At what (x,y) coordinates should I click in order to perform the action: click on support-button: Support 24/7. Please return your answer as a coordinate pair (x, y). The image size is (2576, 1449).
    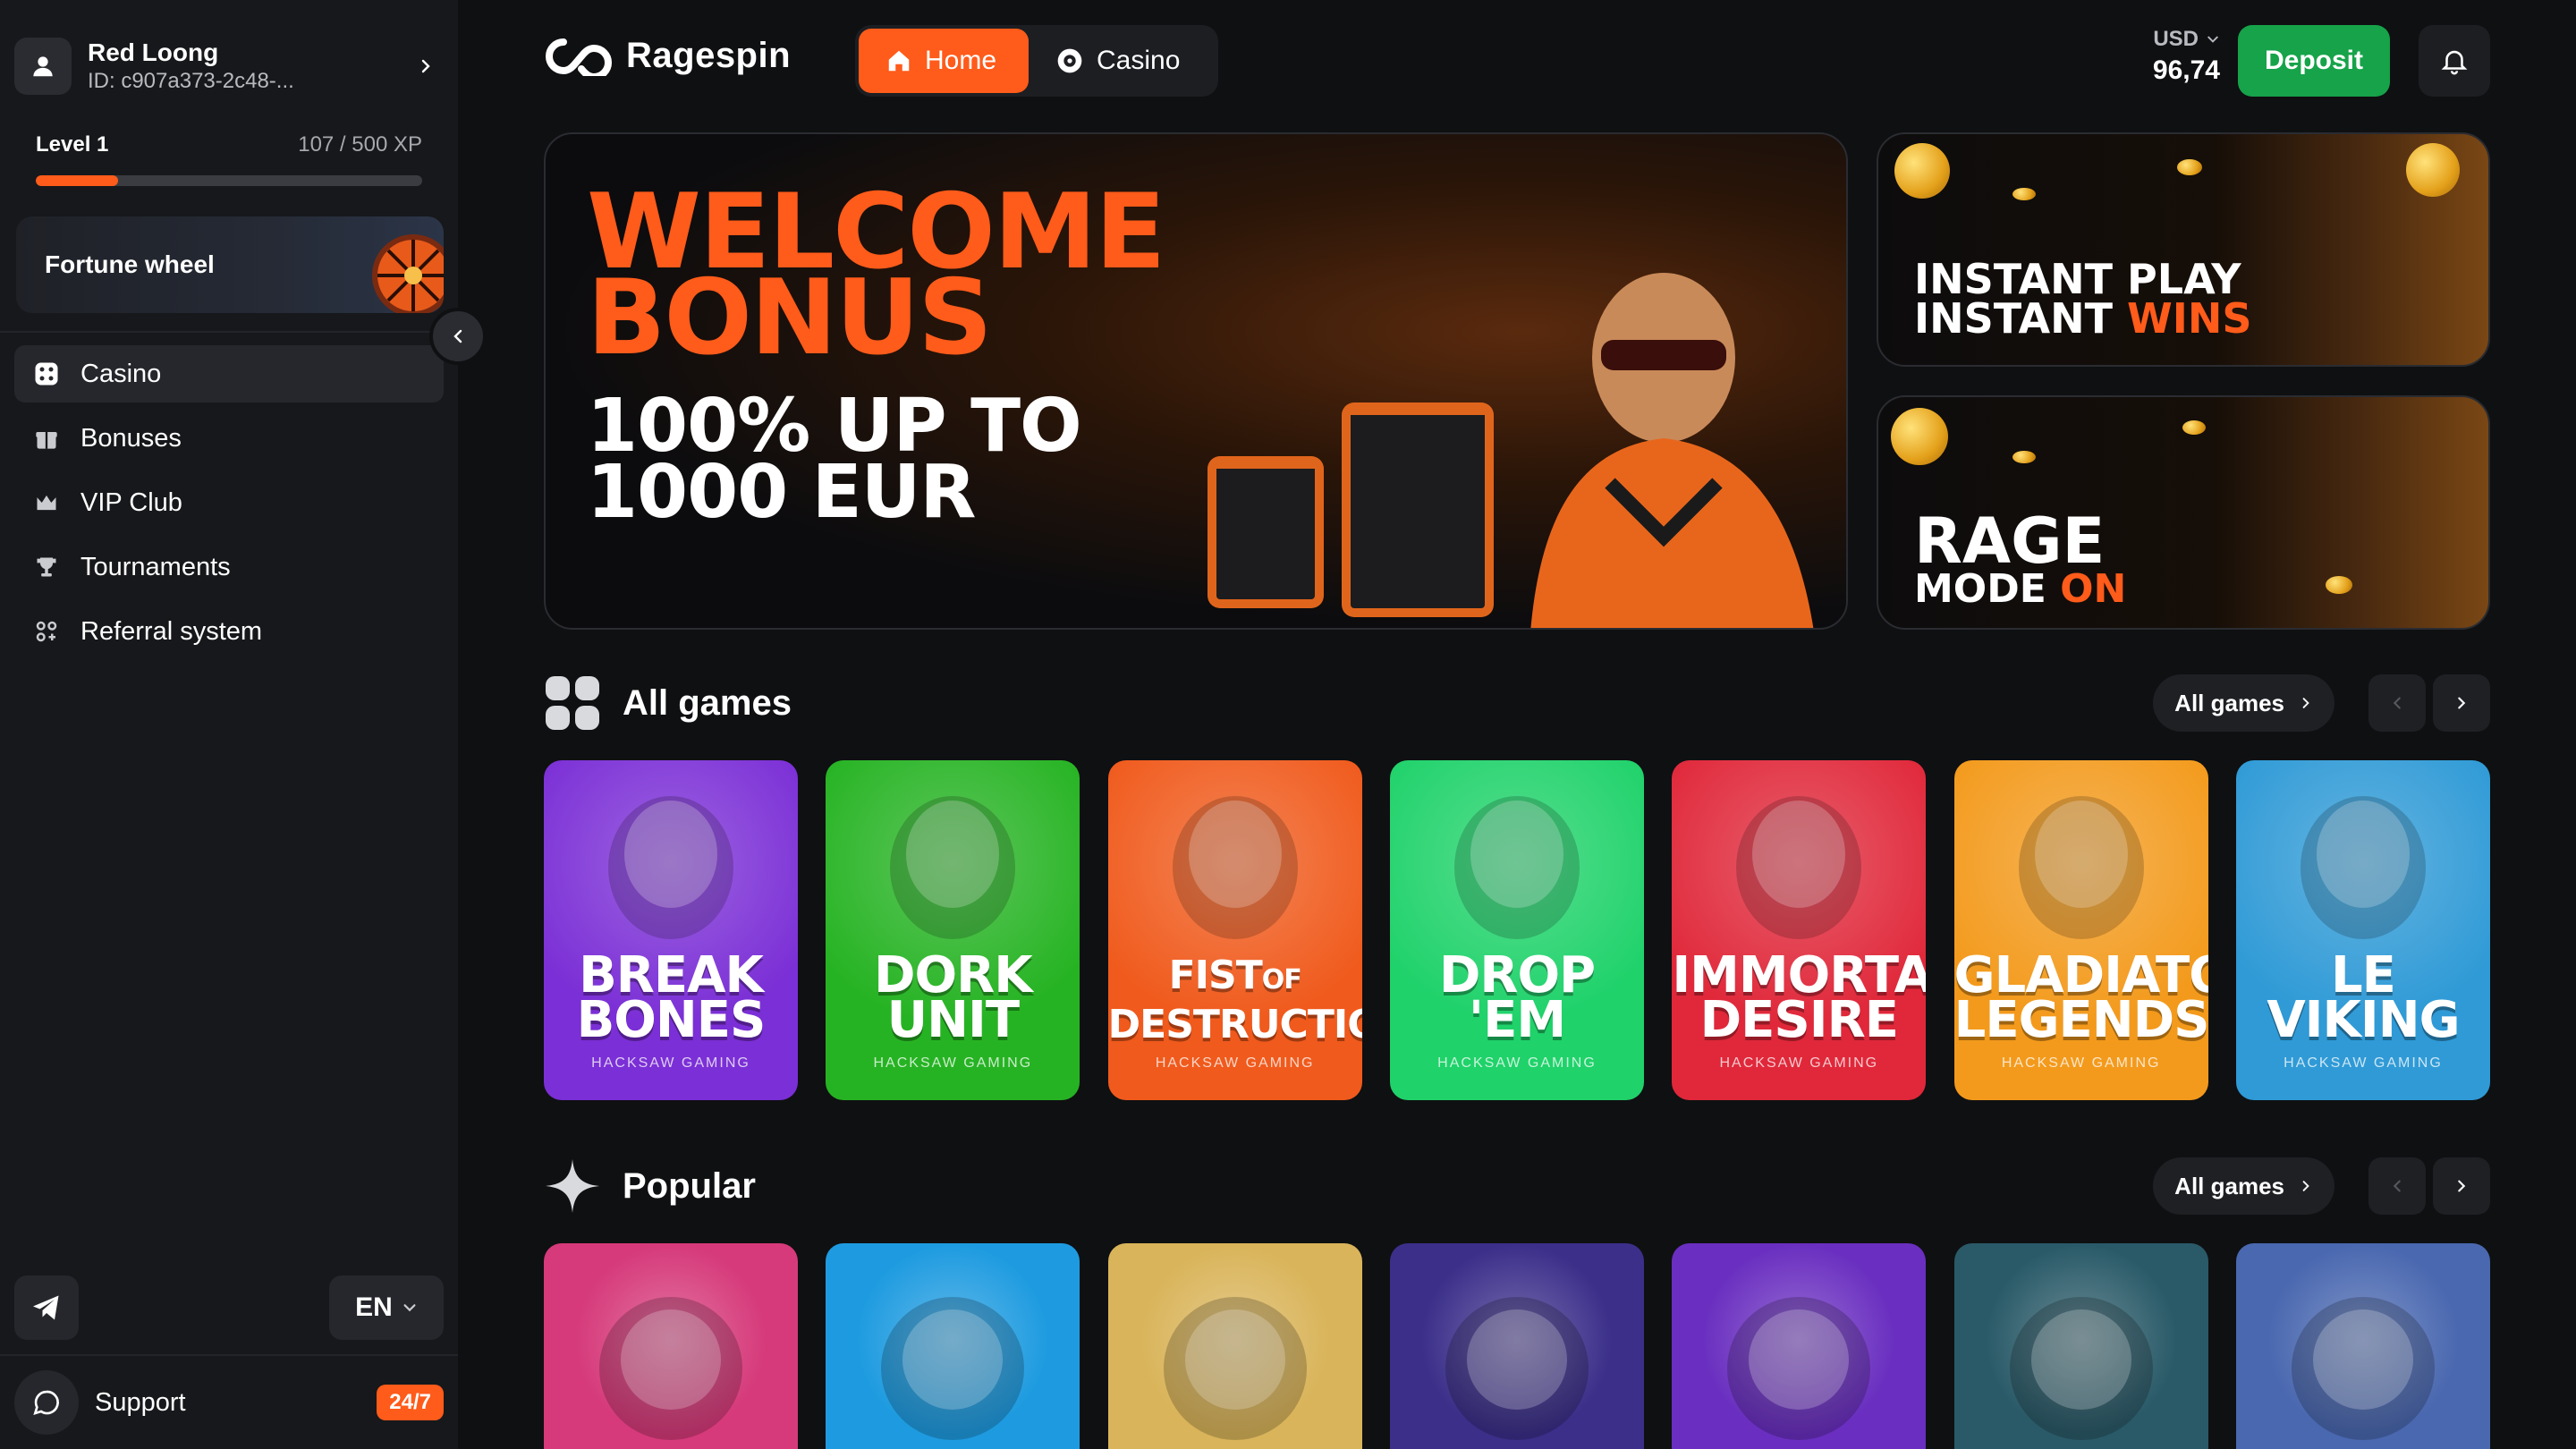
    Looking at the image, I should click on (229, 1402).